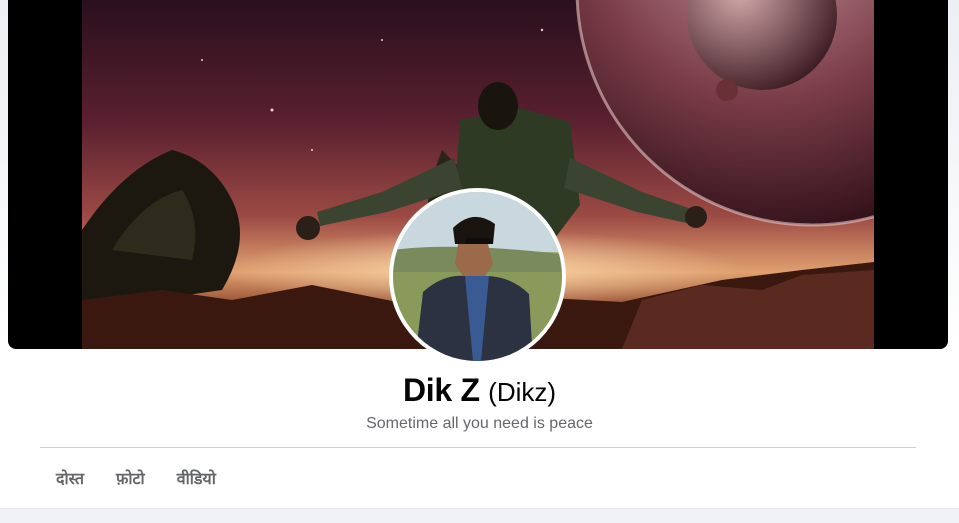 This screenshot has height=523, width=959. I want to click on profile-tabs: दोस्त फ़ोटो वीडियो, so click(136, 478).